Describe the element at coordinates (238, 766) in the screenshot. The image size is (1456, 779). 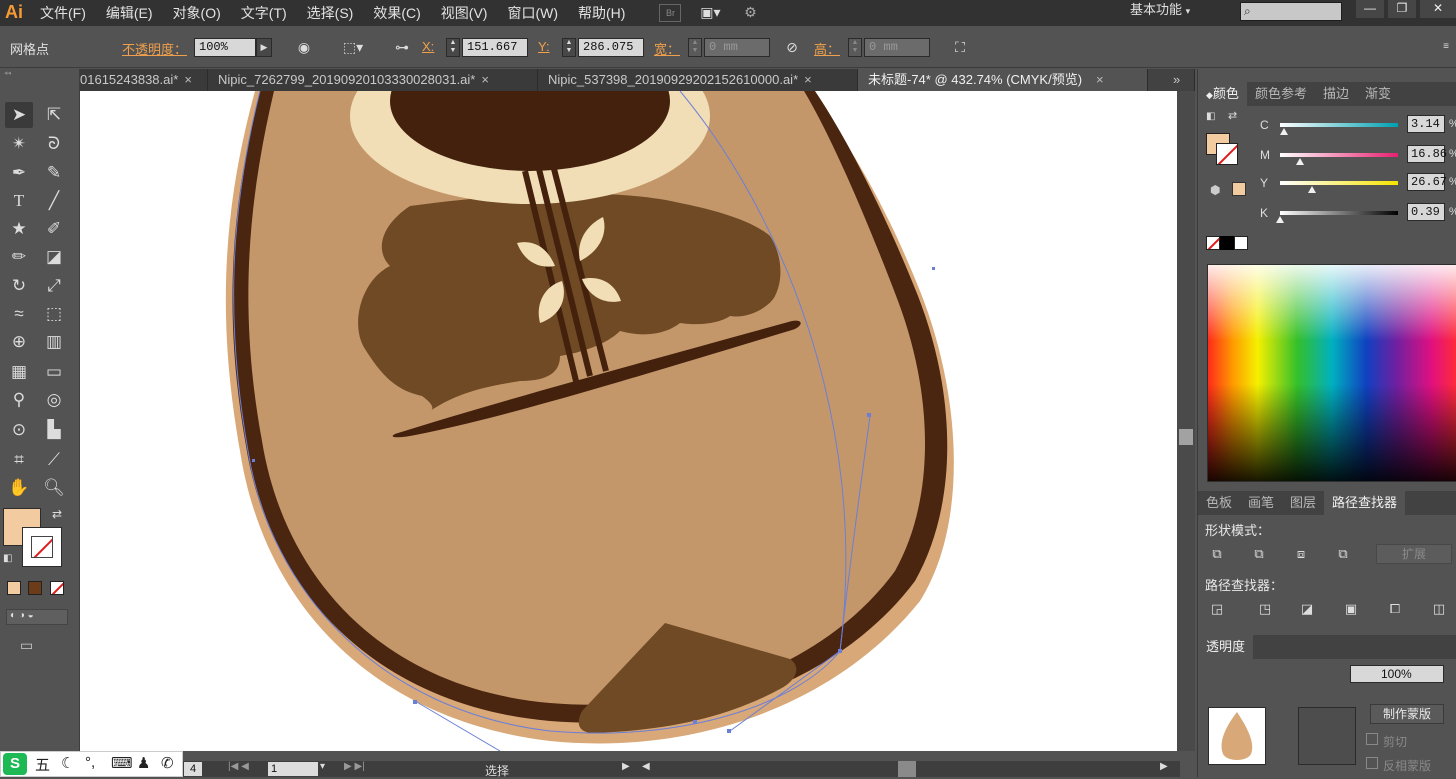
I see `first-artboard-icon: |◀ ◀` at that location.